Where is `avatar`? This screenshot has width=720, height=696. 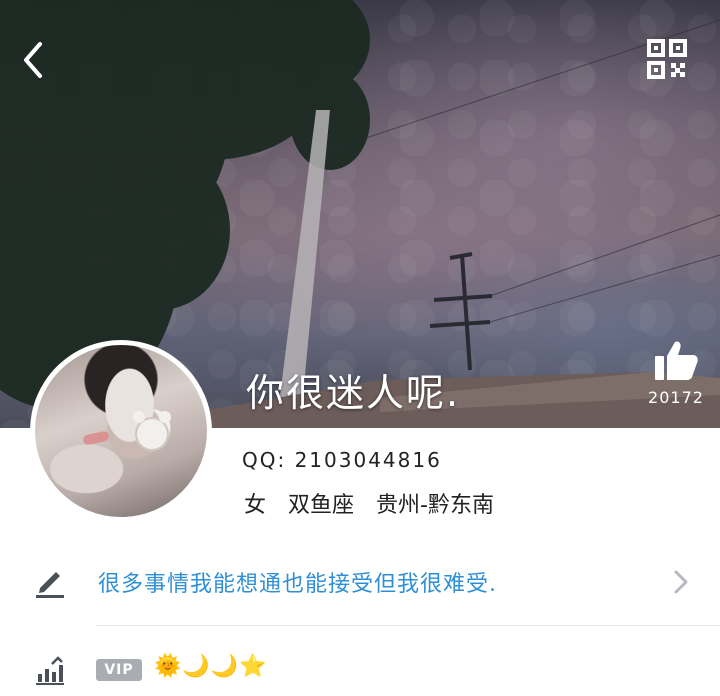
avatar is located at coordinates (121, 431).